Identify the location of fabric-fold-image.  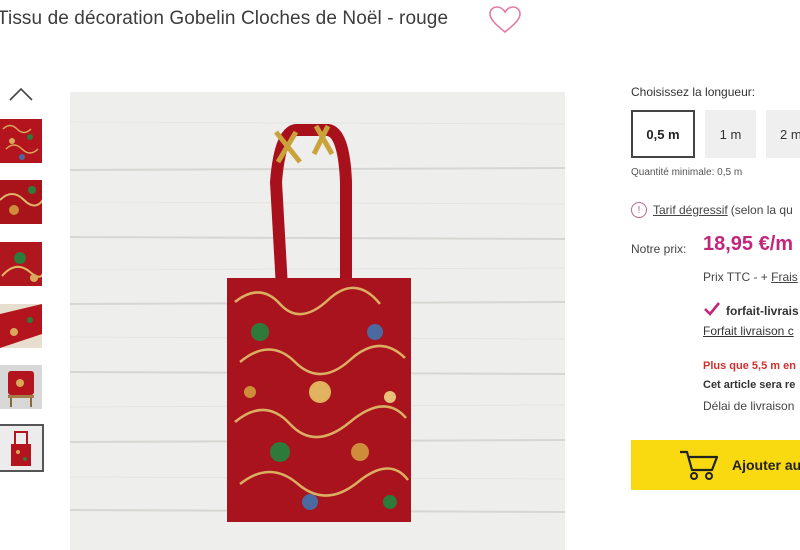
(21, 326).